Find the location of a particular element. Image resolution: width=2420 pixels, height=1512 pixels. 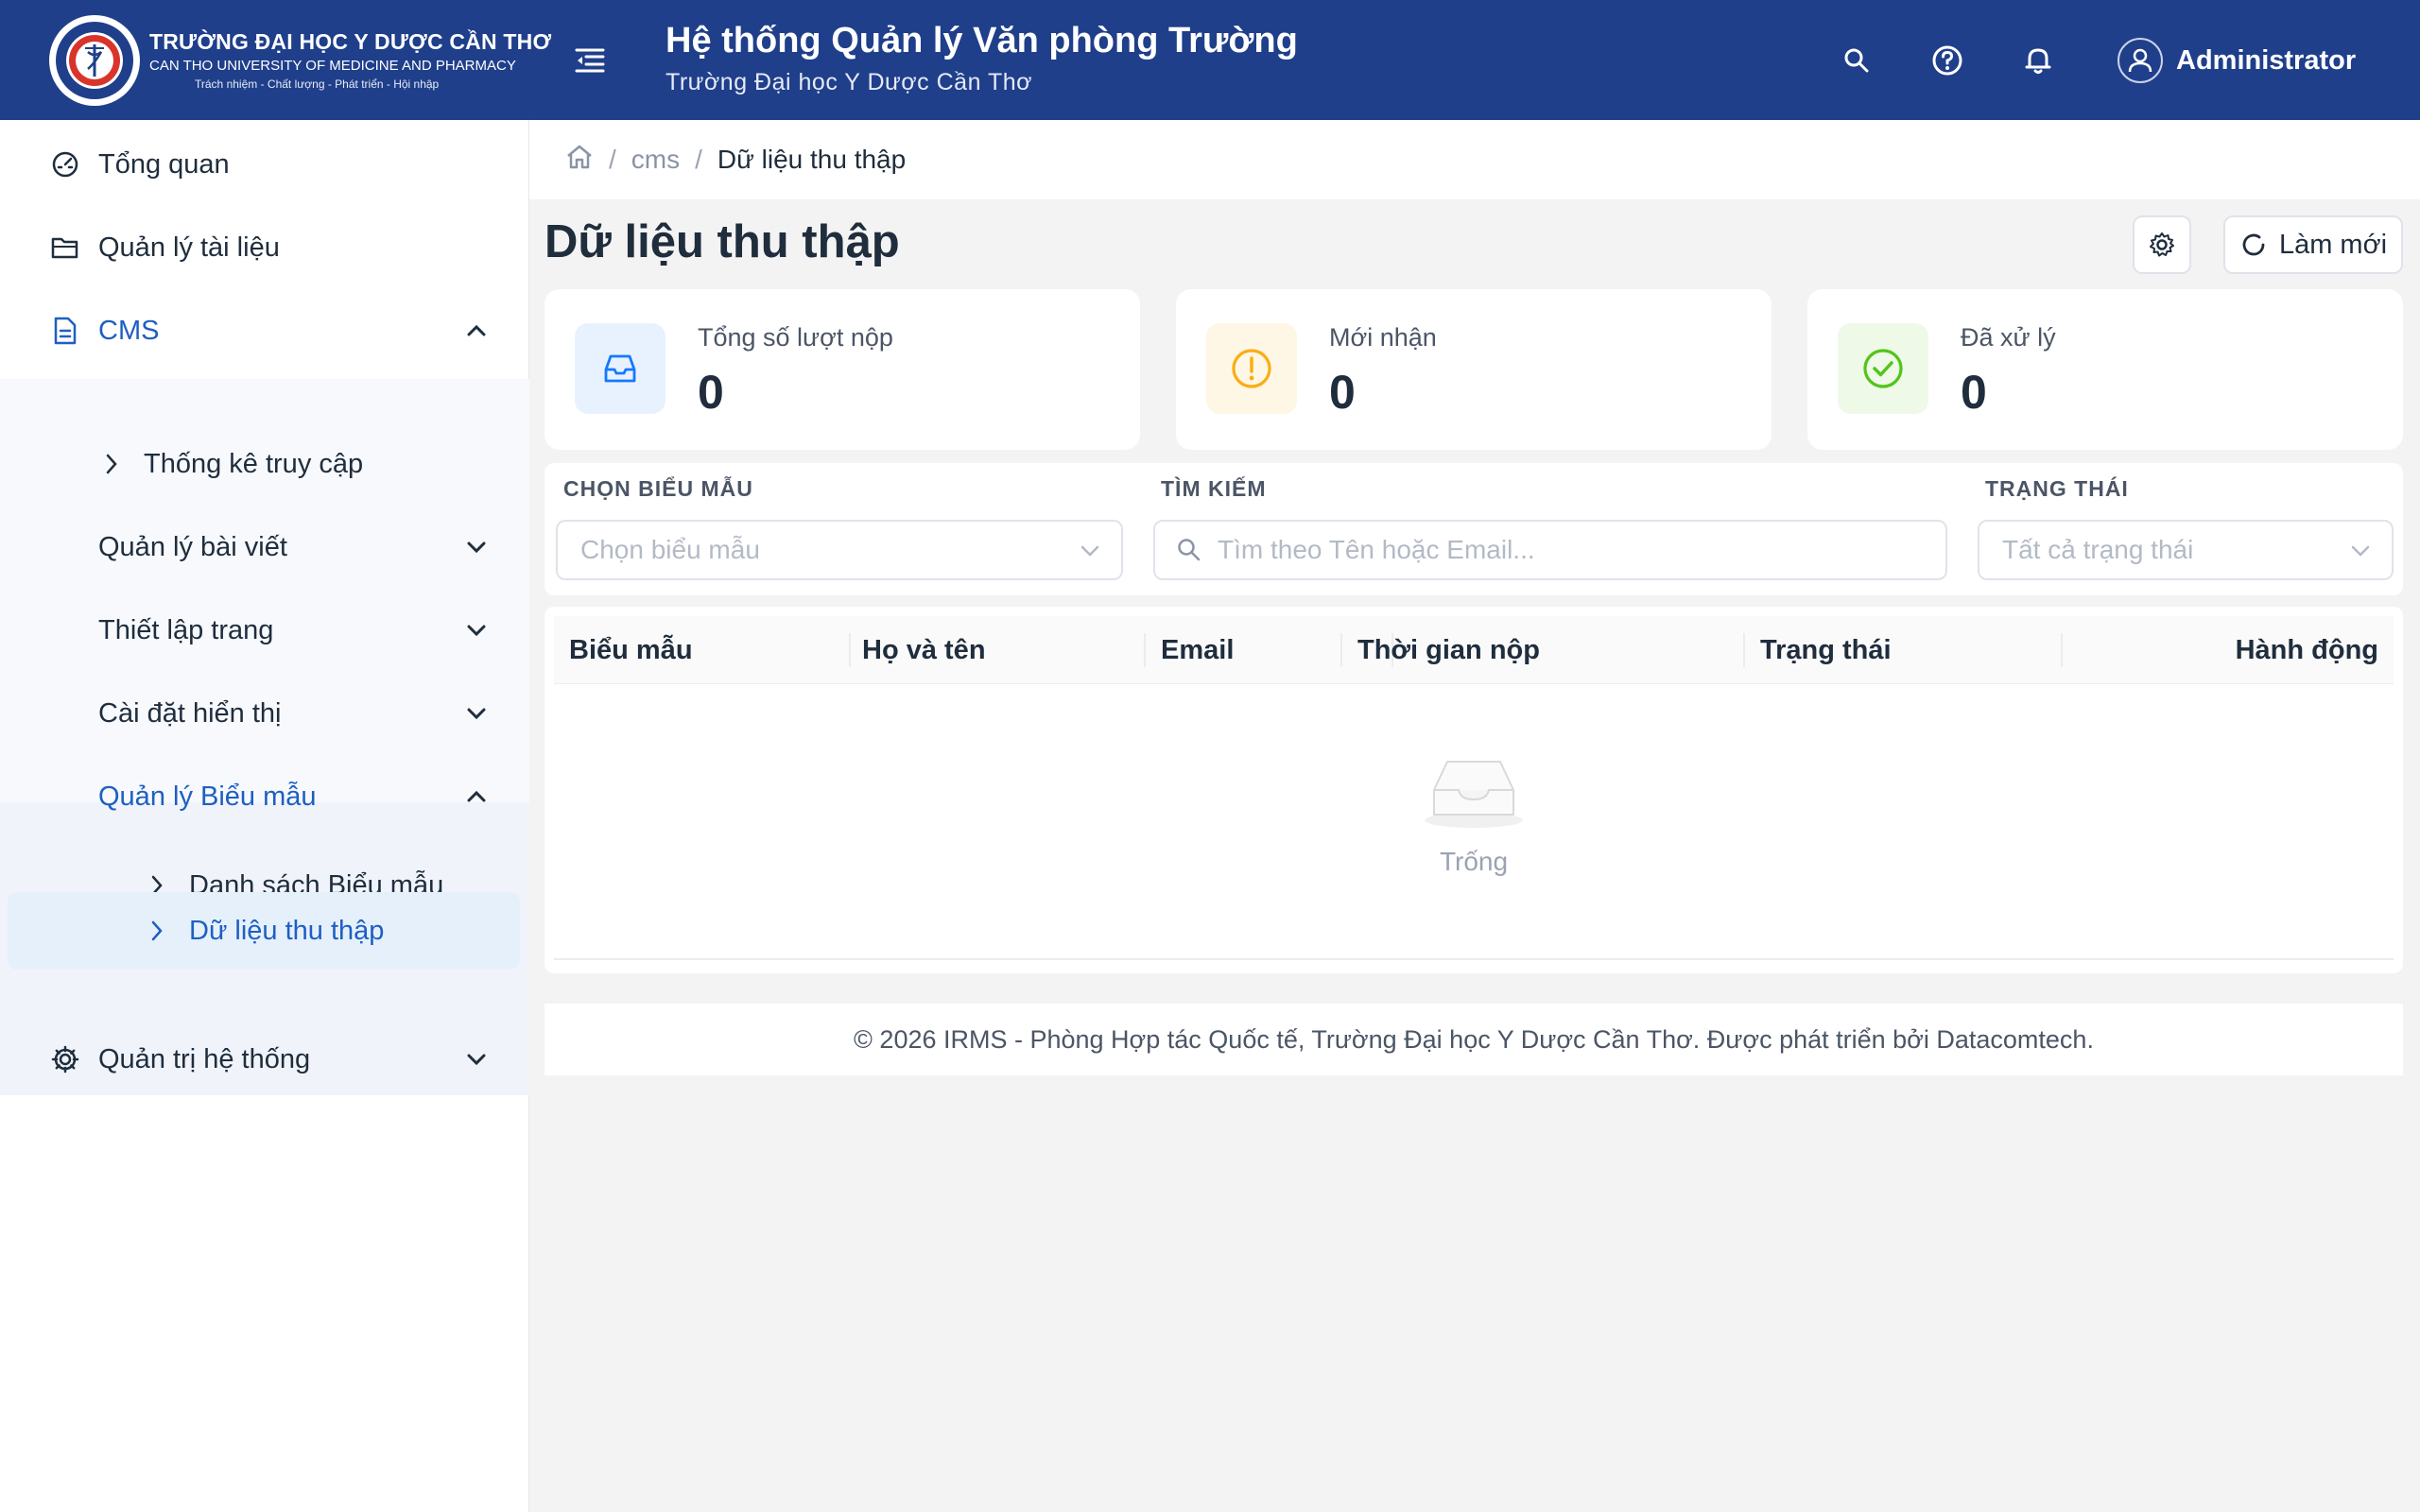

column-header-status: Trạng thái is located at coordinates (1826, 650).